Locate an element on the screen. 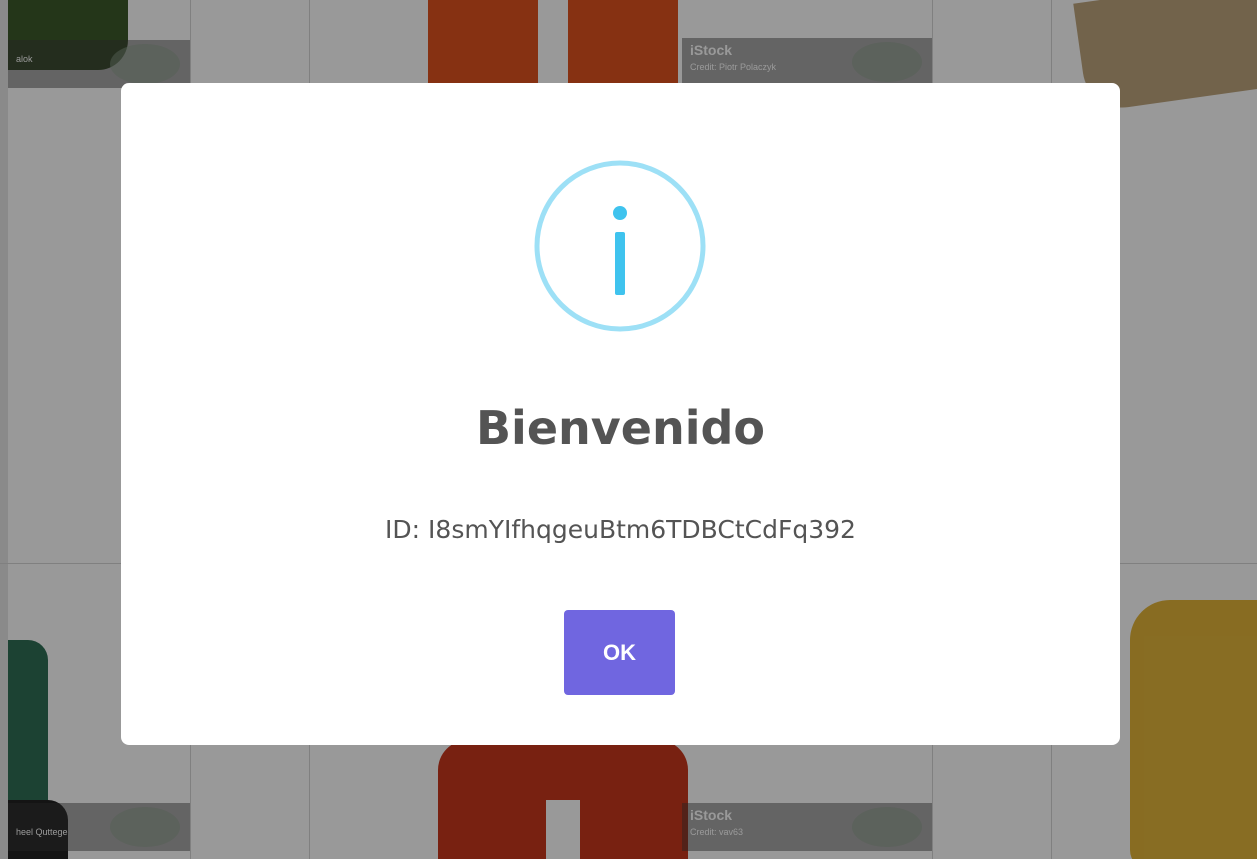 This screenshot has width=1257, height=859. info-icon is located at coordinates (620, 246).